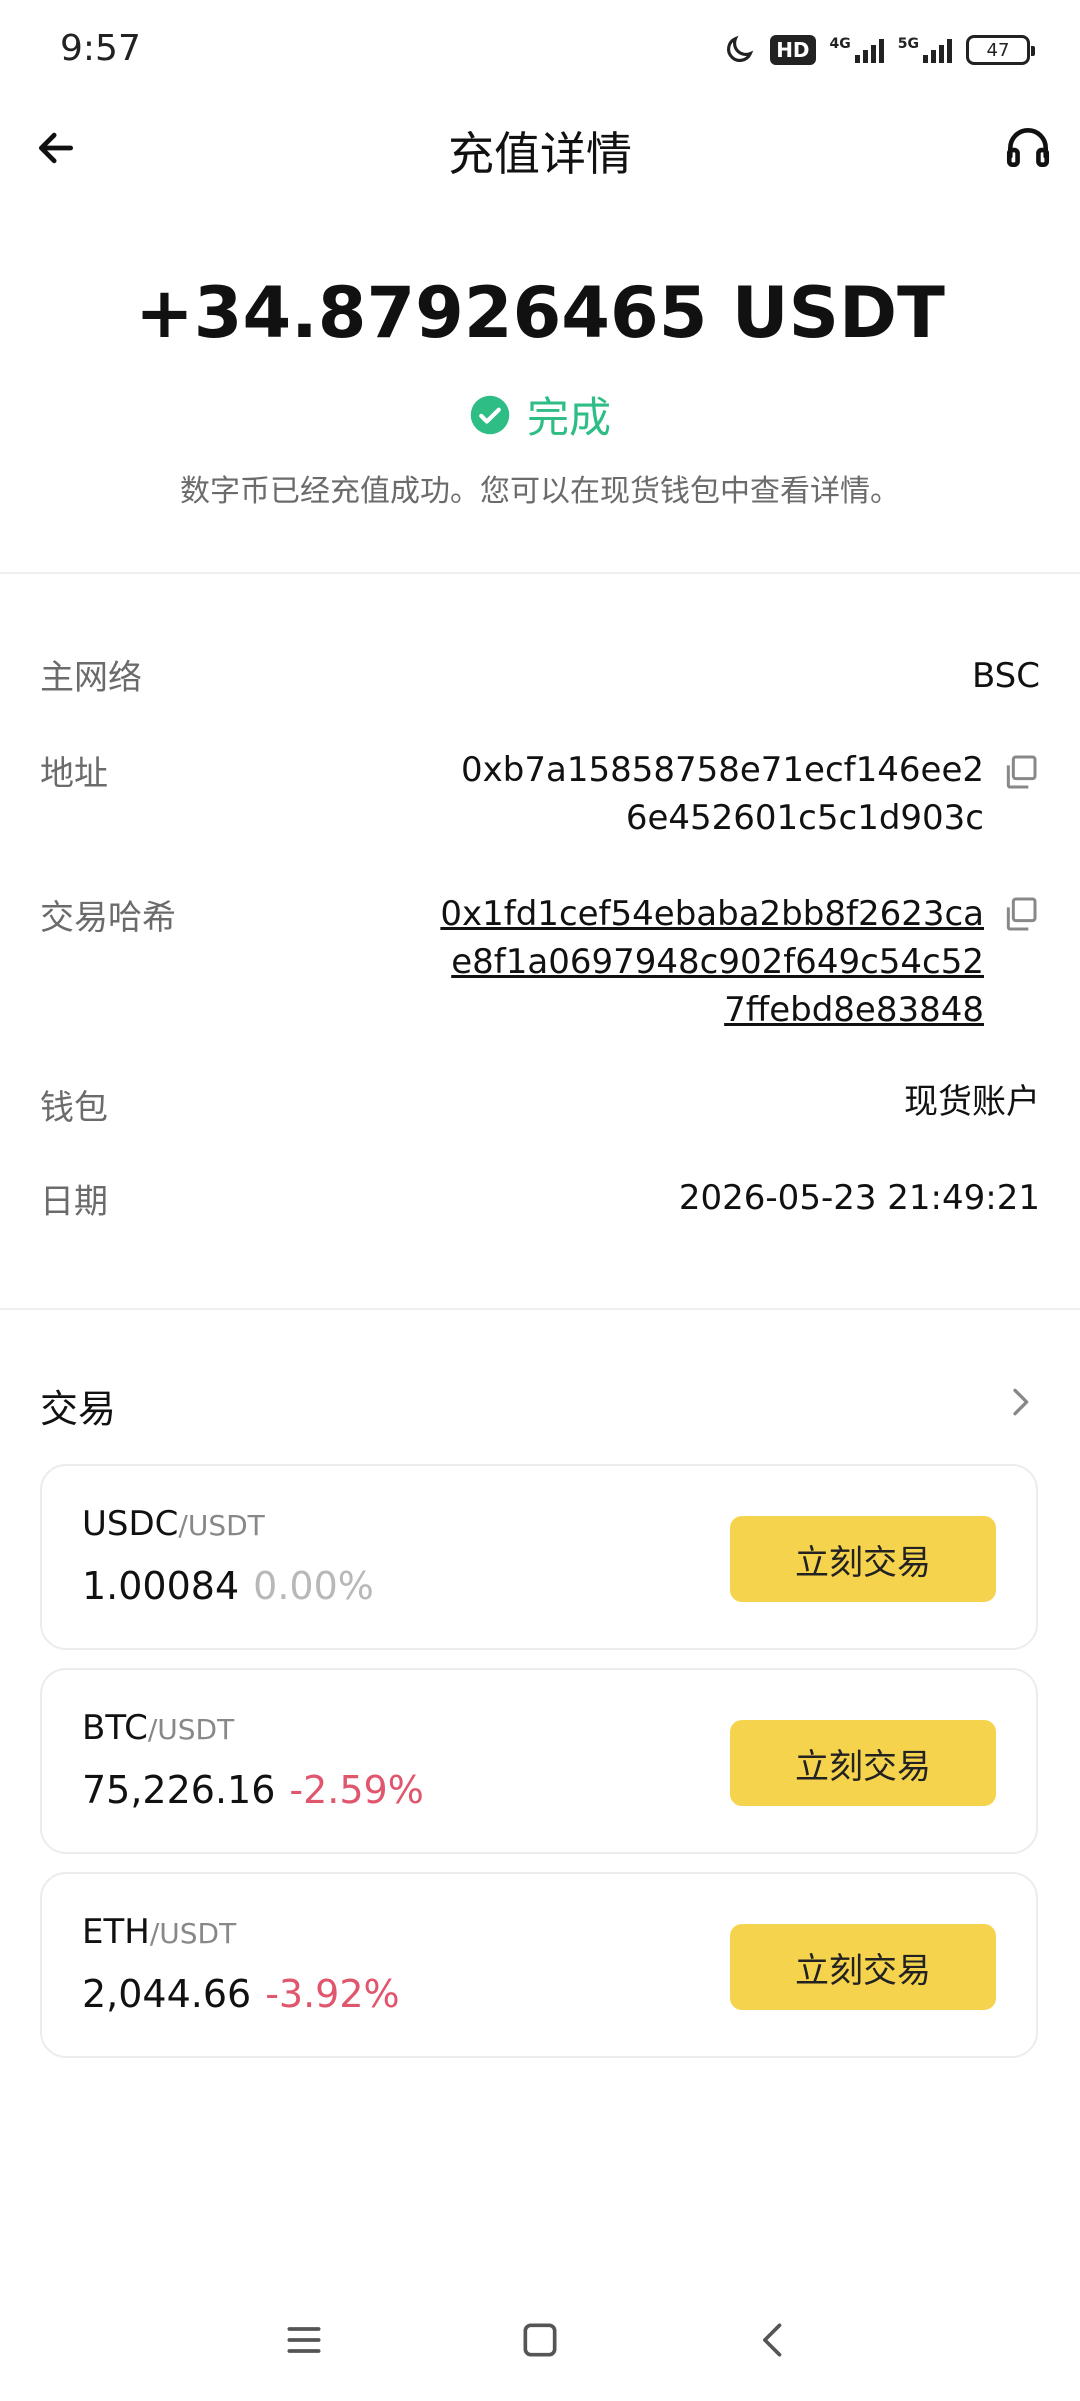 The height and width of the screenshot is (2401, 1080). What do you see at coordinates (74, 774) in the screenshot?
I see `address-label: 地址` at bounding box center [74, 774].